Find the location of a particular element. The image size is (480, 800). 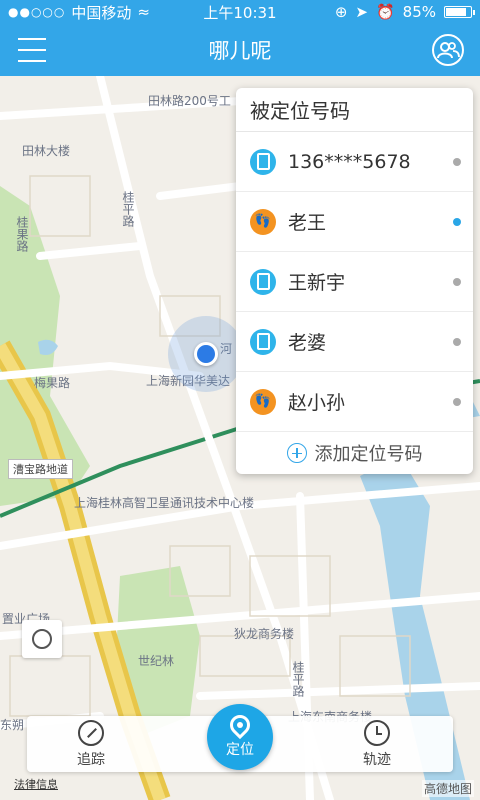

contact-item: 136****5678 is located at coordinates (354, 162).